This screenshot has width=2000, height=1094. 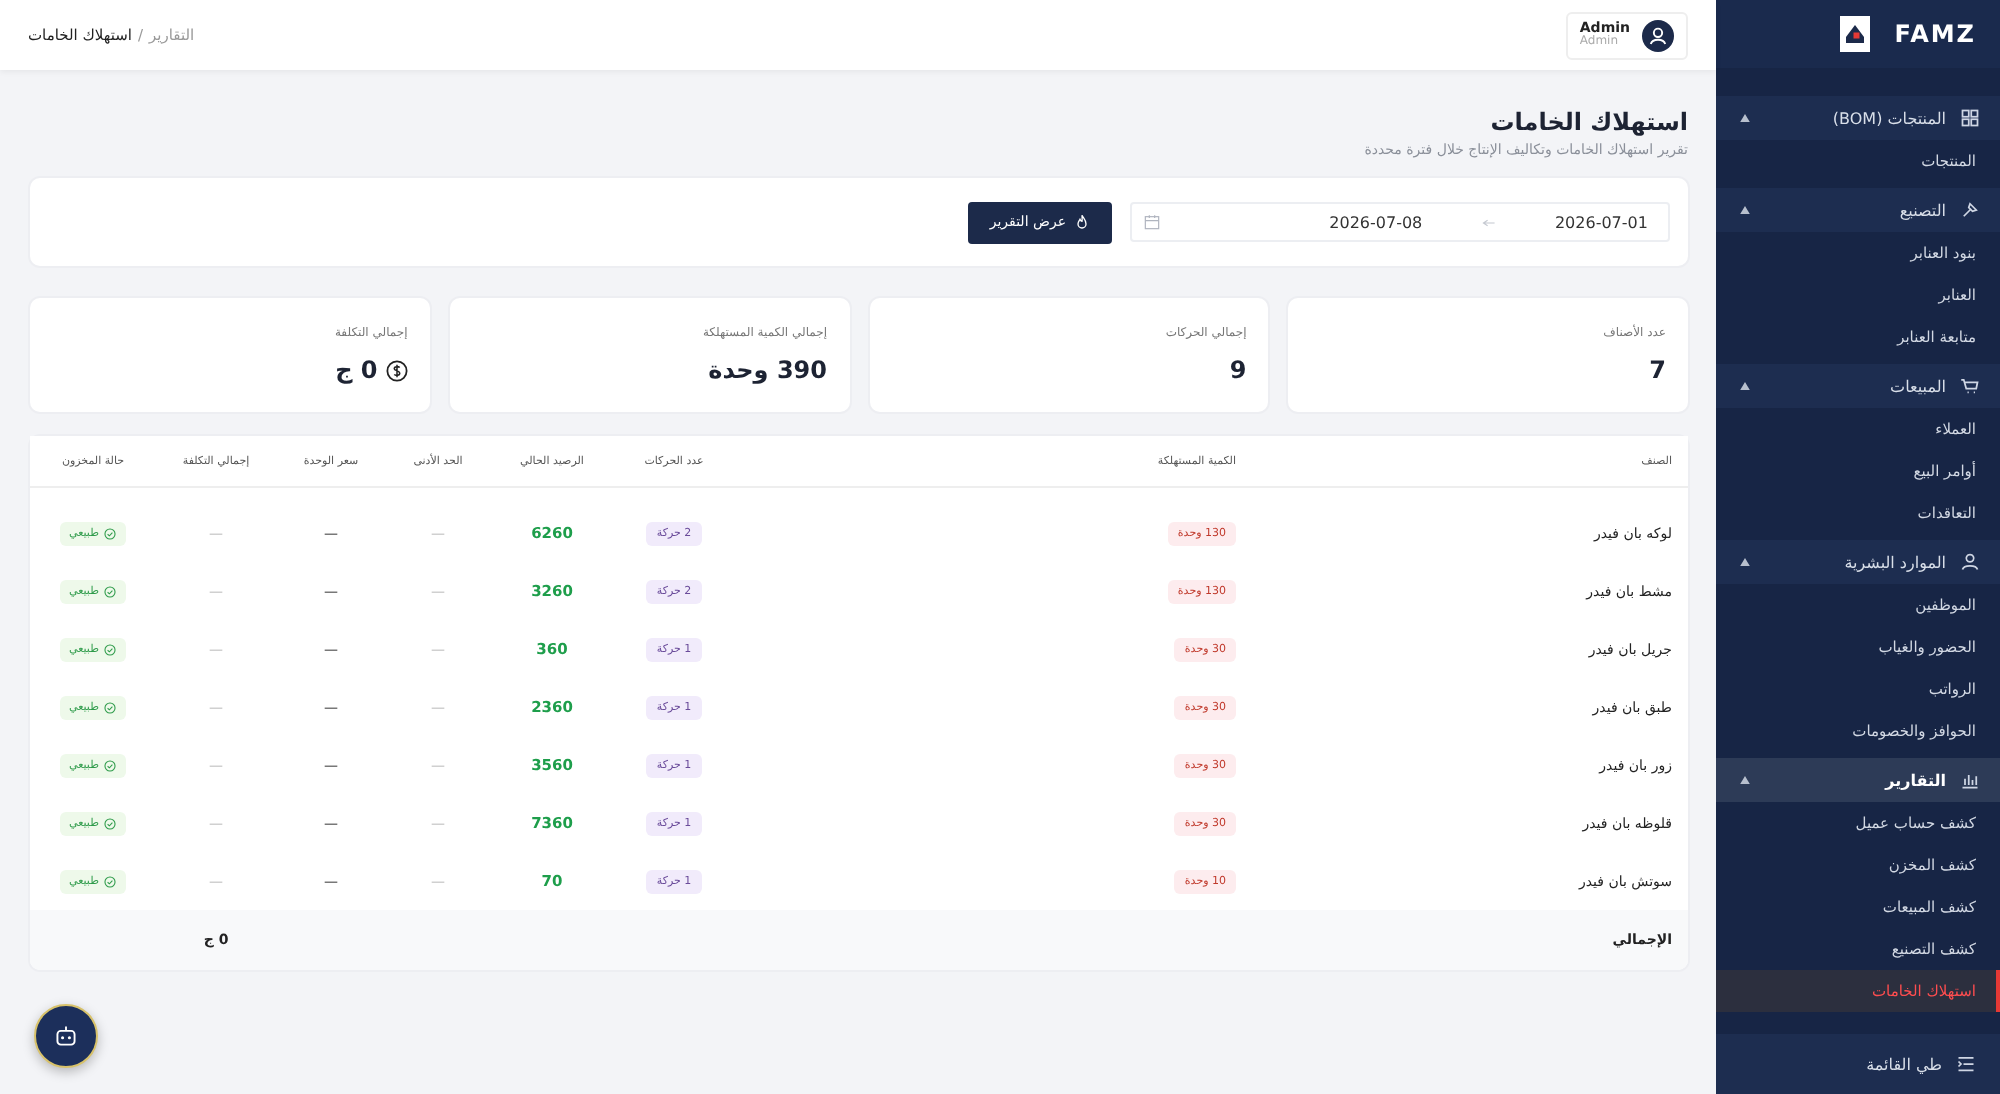 What do you see at coordinates (1376, 222) in the screenshot?
I see `end-date: 2026-07-08` at bounding box center [1376, 222].